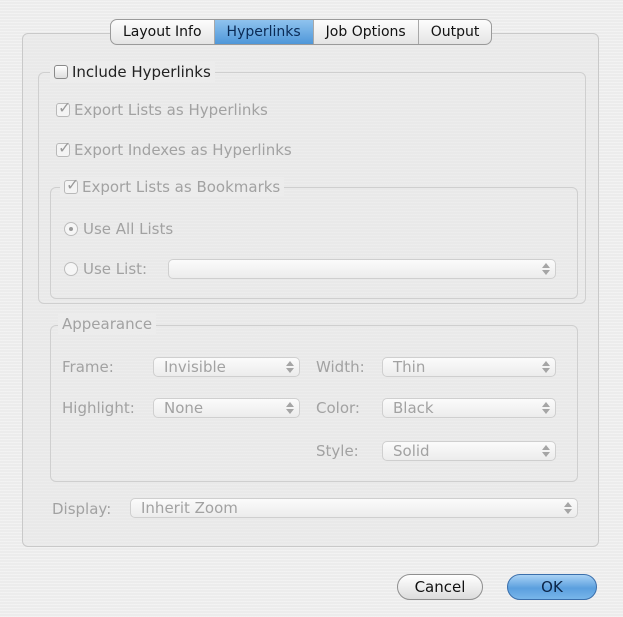  I want to click on frame-value: Invisible, so click(195, 367).